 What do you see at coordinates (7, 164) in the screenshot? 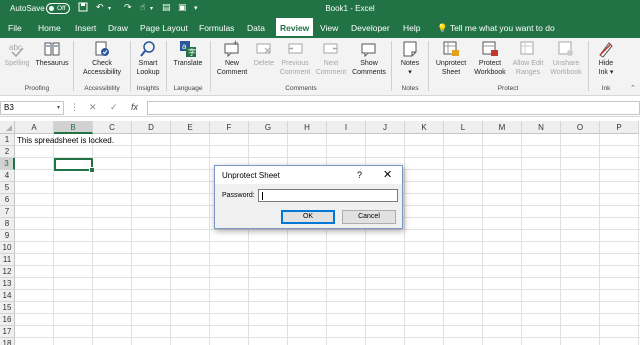
I see `row-header-3: 3` at bounding box center [7, 164].